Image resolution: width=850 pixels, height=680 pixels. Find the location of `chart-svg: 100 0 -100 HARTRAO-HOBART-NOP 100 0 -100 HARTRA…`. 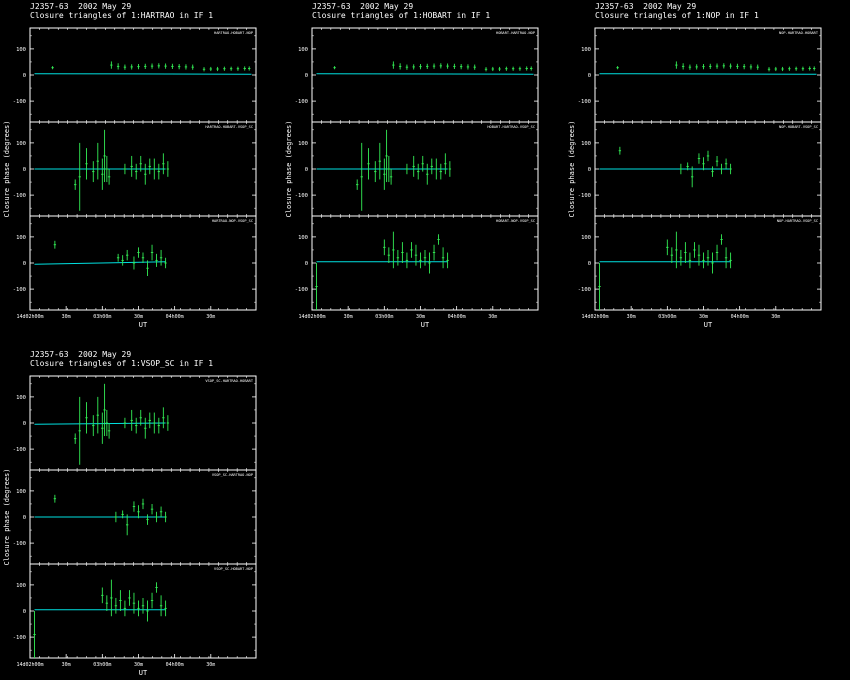

chart-svg: 100 0 -100 HARTRAO-HOBART-NOP 100 0 -100 HARTRA… is located at coordinates (130, 178).